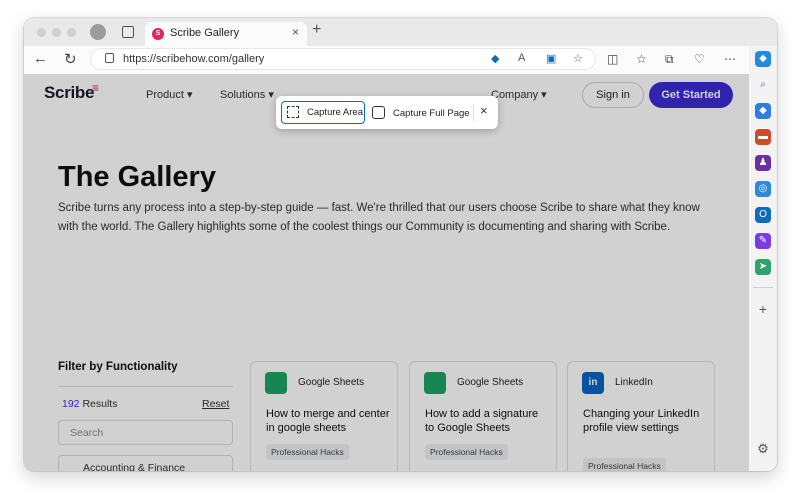 This screenshot has height=501, width=800. What do you see at coordinates (730, 59) in the screenshot?
I see `more-menu-icon: ⋯` at bounding box center [730, 59].